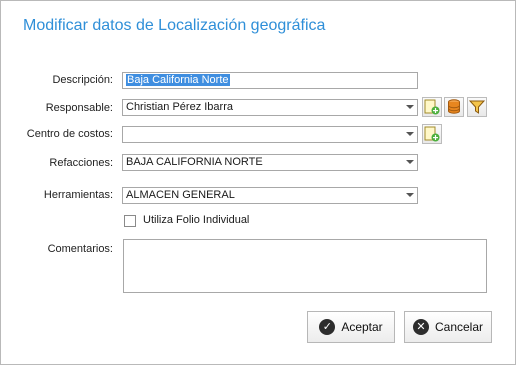 This screenshot has width=516, height=365. I want to click on cancel-button: ✕ Cancelar, so click(448, 327).